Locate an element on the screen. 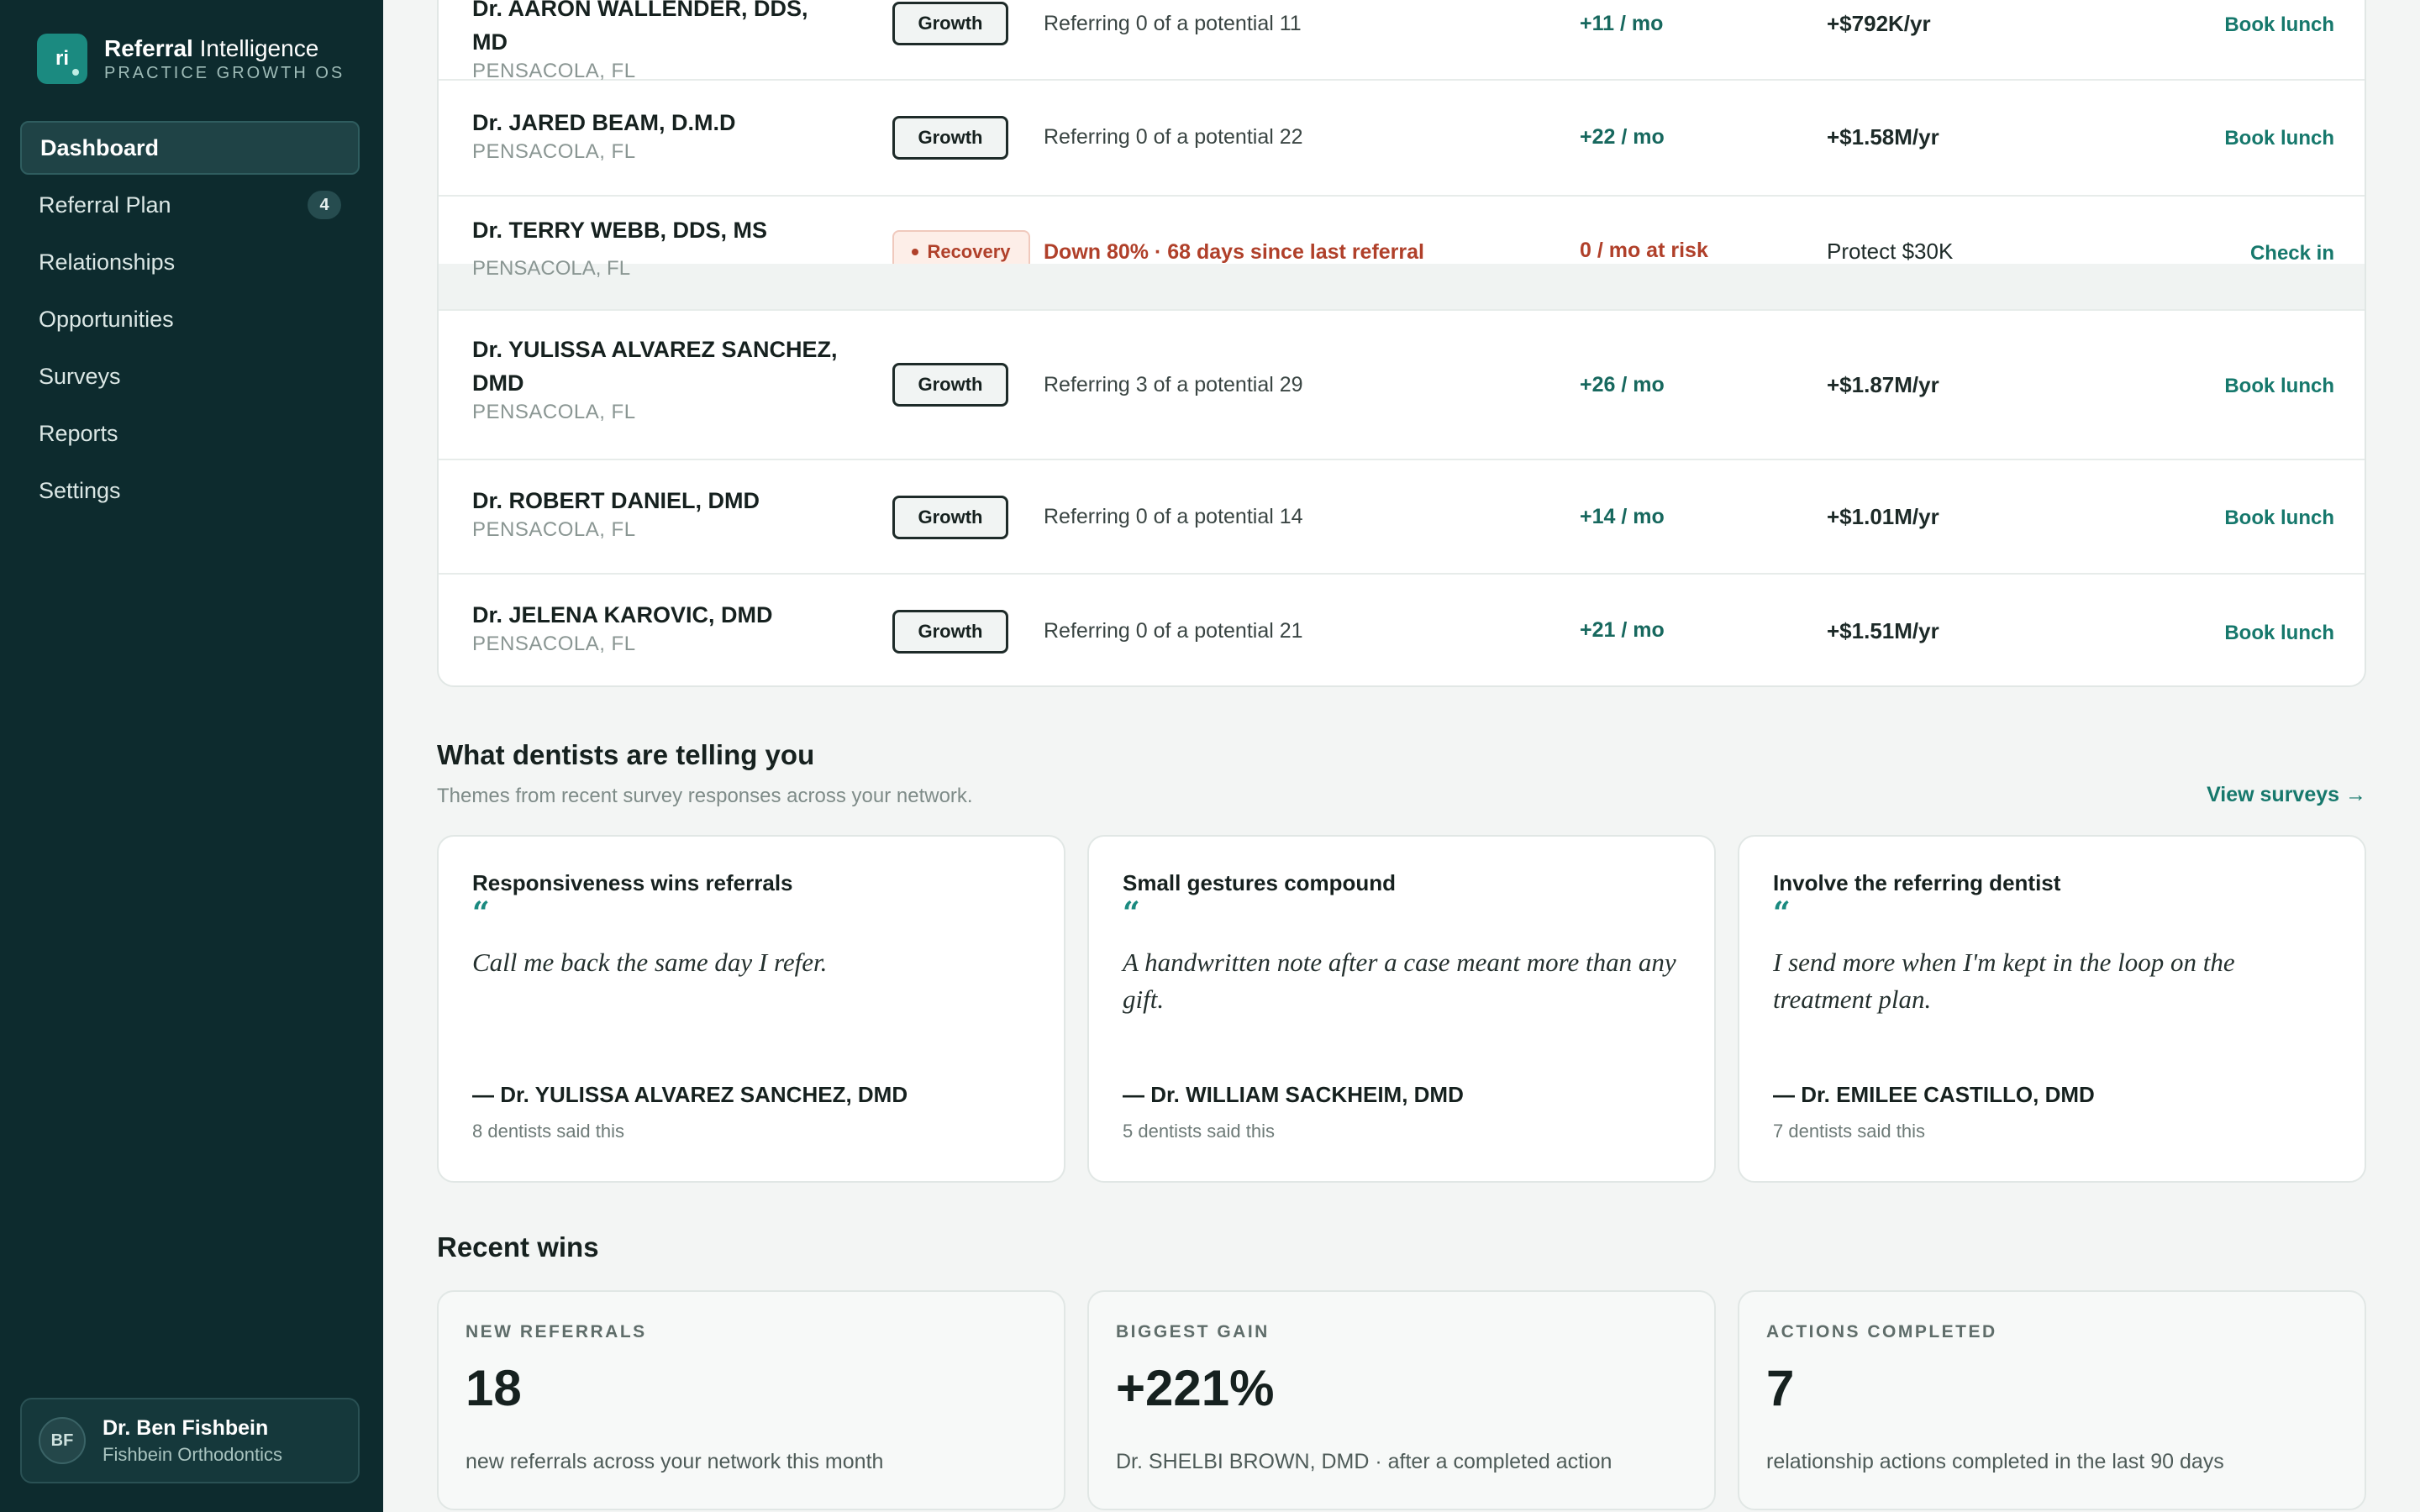 The image size is (2420, 1512). dentist-name: Dr. JARED BEAM, D.M.D is located at coordinates (604, 122).